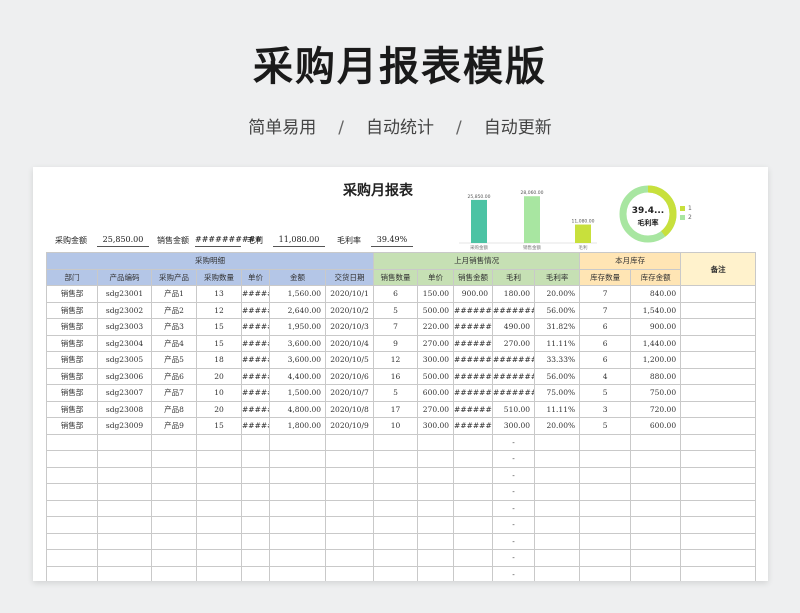 The width and height of the screenshot is (800, 613). I want to click on table-cell: 75.00%, so click(557, 393).